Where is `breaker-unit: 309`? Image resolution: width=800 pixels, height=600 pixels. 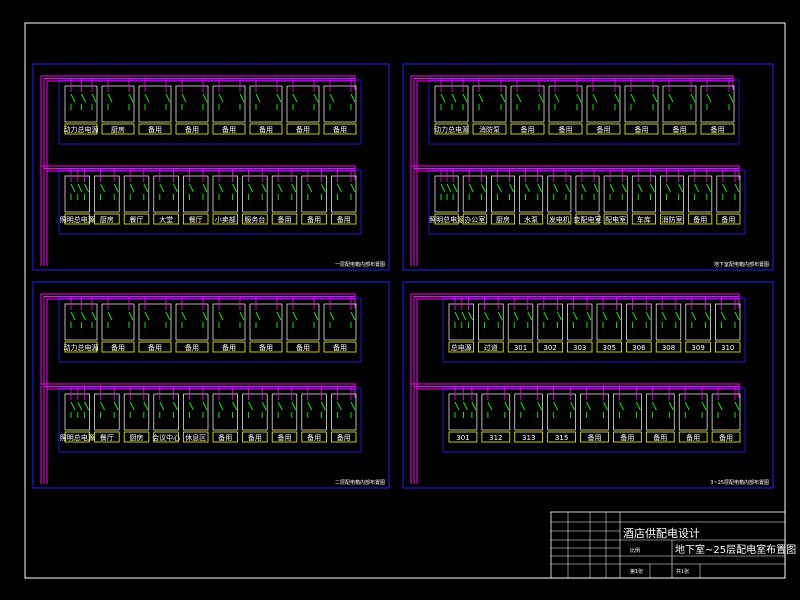
breaker-unit: 309 is located at coordinates (698, 324).